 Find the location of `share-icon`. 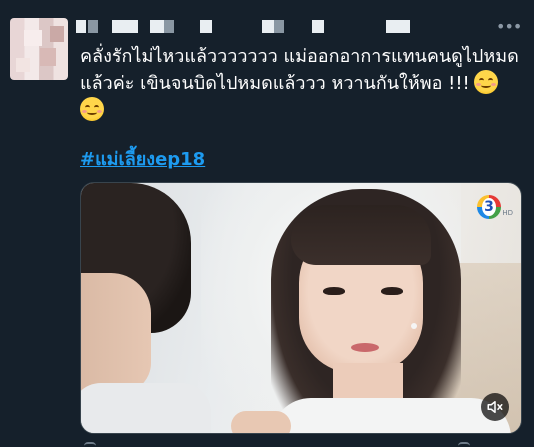

share-icon is located at coordinates (464, 444).